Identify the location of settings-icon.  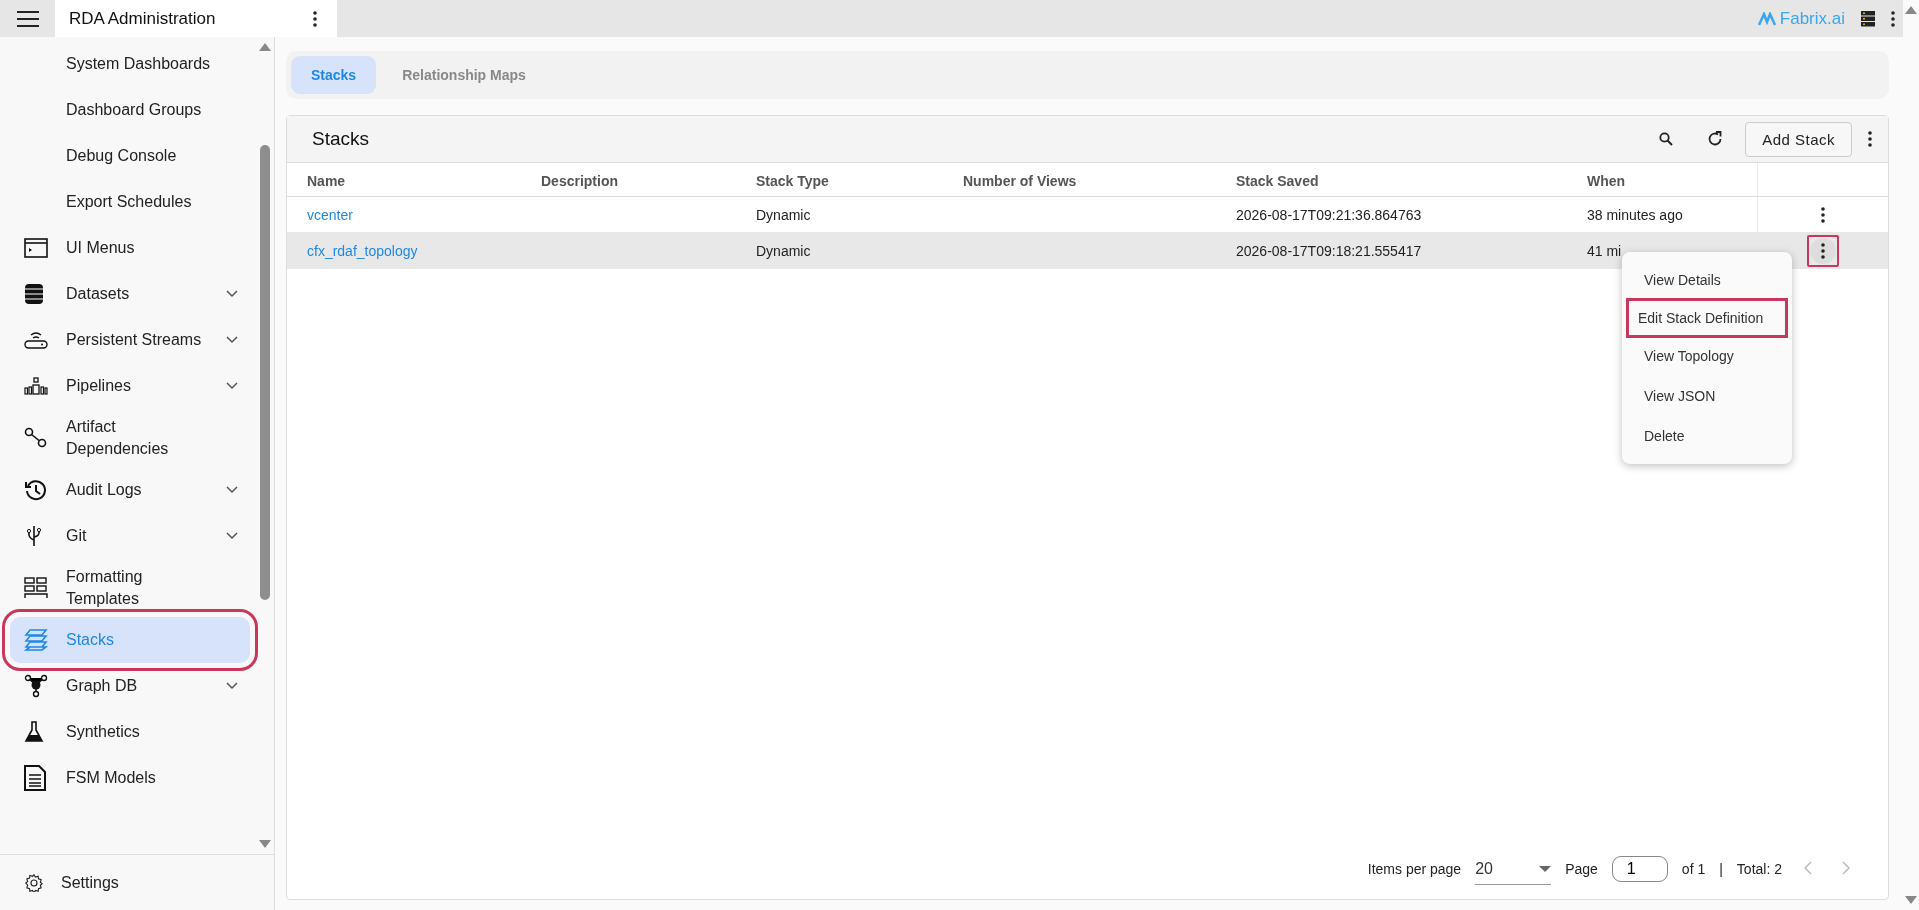
(34, 882).